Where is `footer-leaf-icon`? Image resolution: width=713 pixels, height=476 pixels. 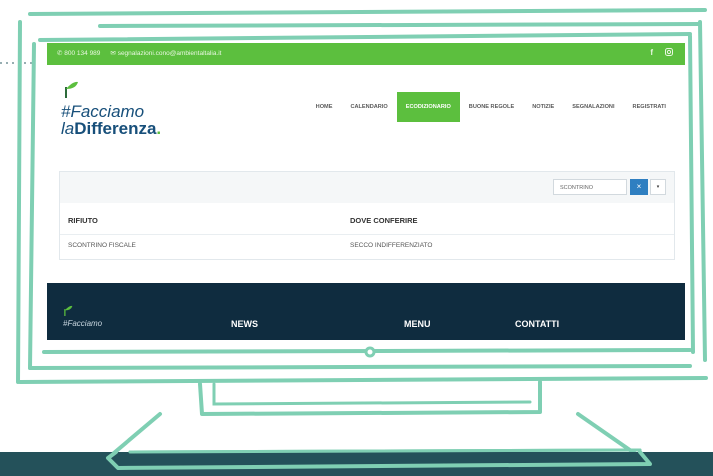 footer-leaf-icon is located at coordinates (68, 310).